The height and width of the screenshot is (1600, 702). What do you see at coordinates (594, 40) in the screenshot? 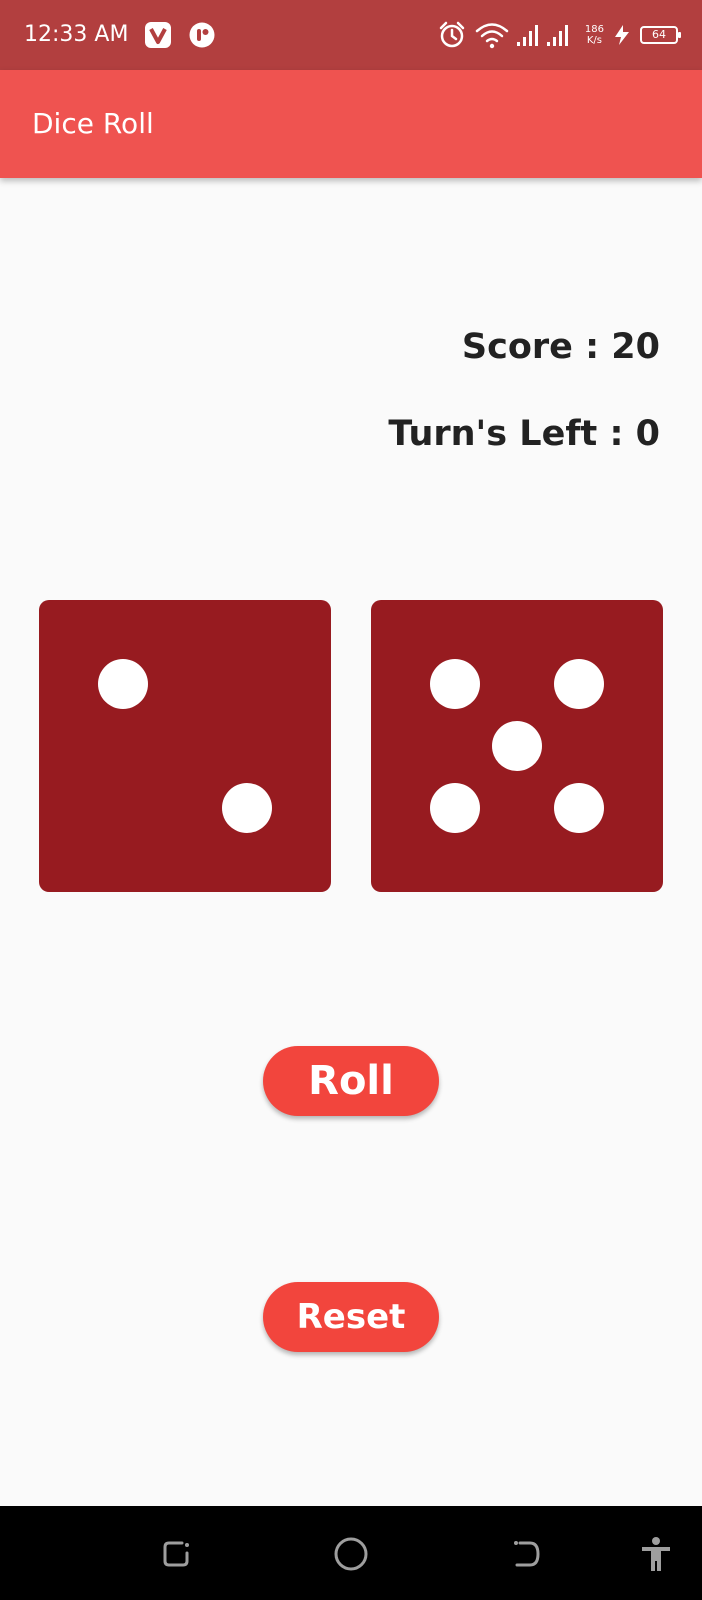
I see `network-speed-unit: K/s` at bounding box center [594, 40].